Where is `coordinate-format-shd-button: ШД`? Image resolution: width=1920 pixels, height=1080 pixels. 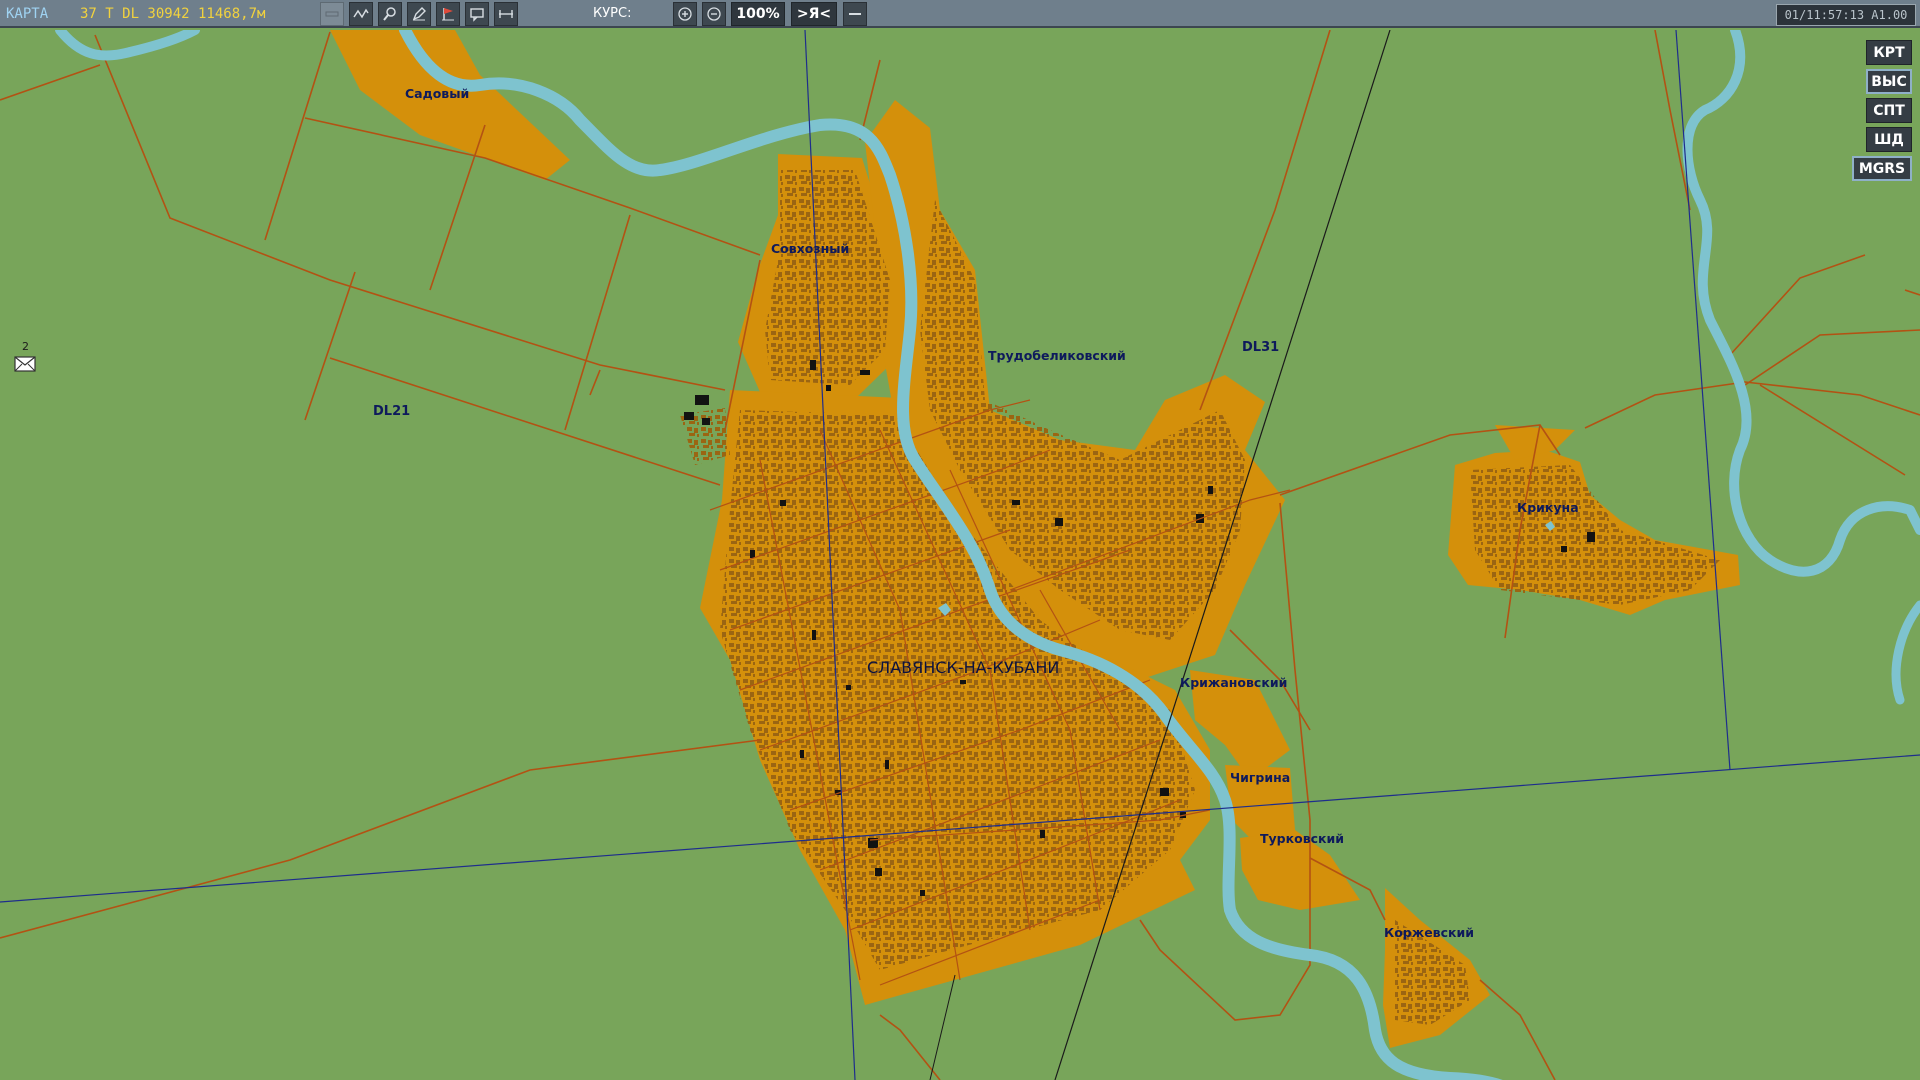 coordinate-format-shd-button: ШД is located at coordinates (1889, 139).